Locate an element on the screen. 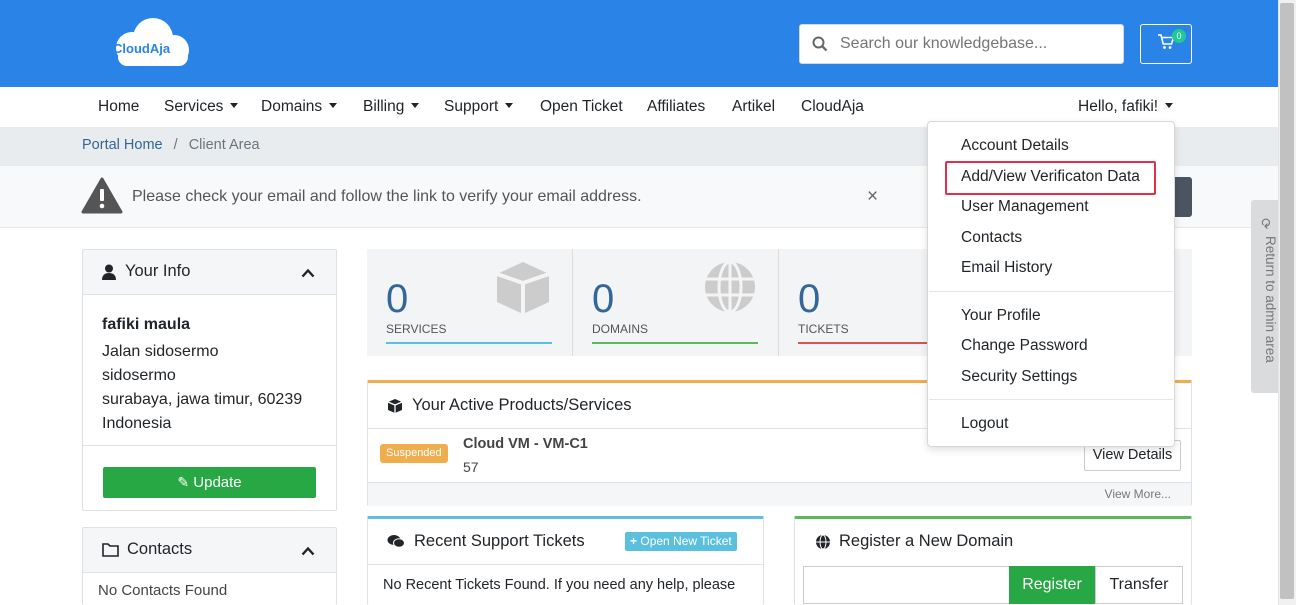  logo-text: CloudAja is located at coordinates (142, 48).